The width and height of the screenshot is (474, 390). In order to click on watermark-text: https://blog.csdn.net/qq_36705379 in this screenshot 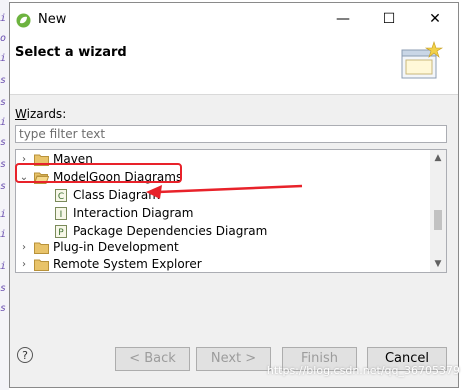, I will do `click(363, 370)`.